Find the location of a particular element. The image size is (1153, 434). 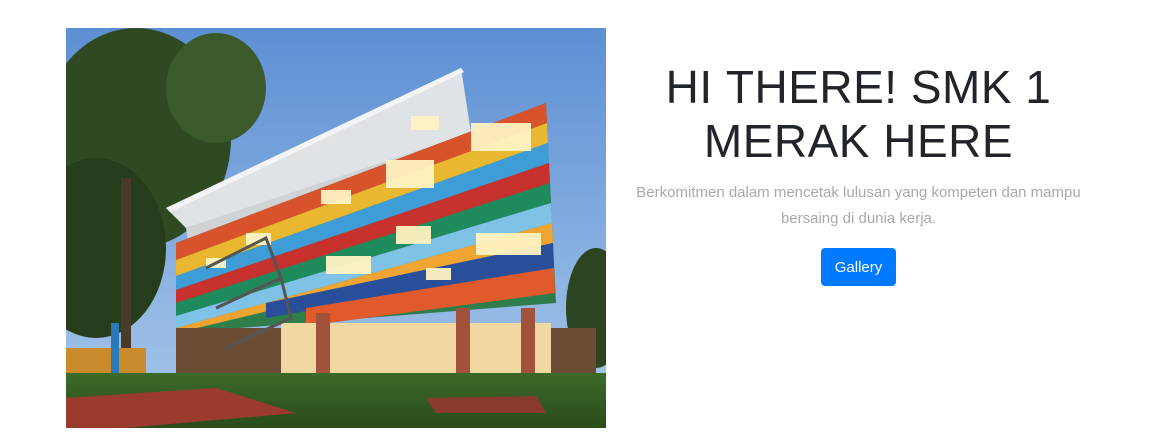

hero-headline: HI THERE! SMK 1 MERAK HERE is located at coordinates (858, 114).